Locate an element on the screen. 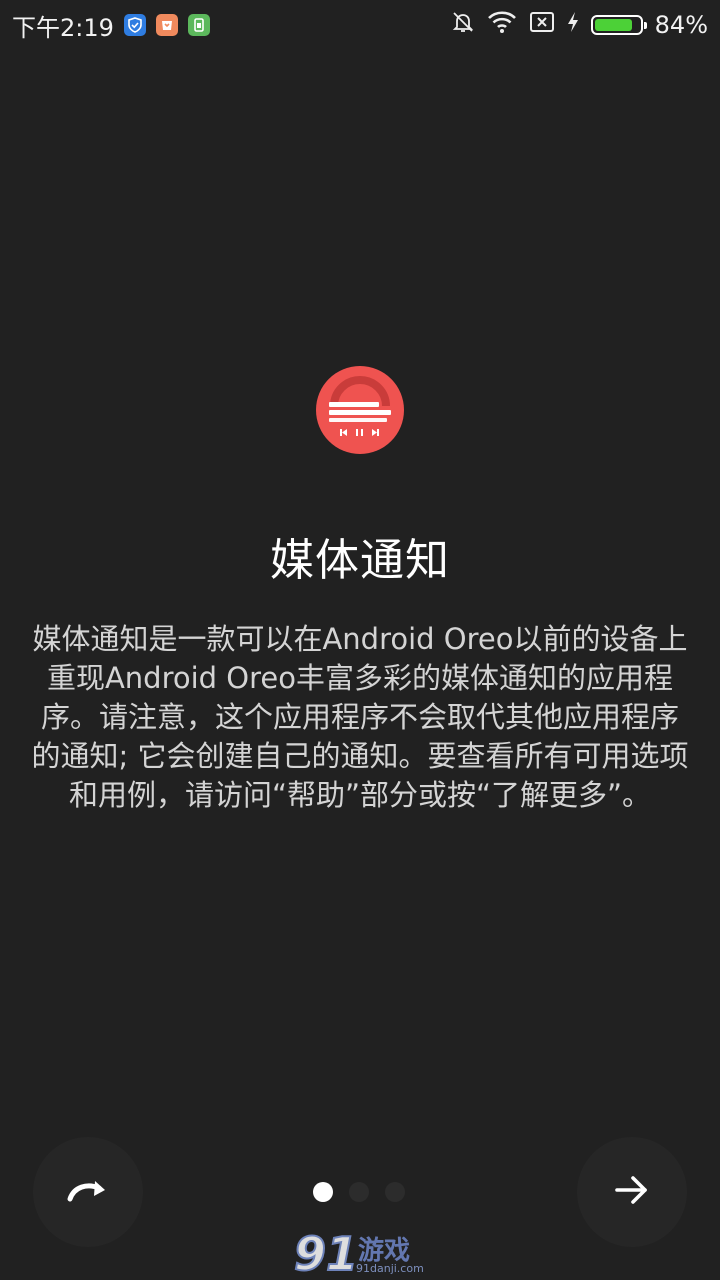  battery-level-fill is located at coordinates (613, 25).